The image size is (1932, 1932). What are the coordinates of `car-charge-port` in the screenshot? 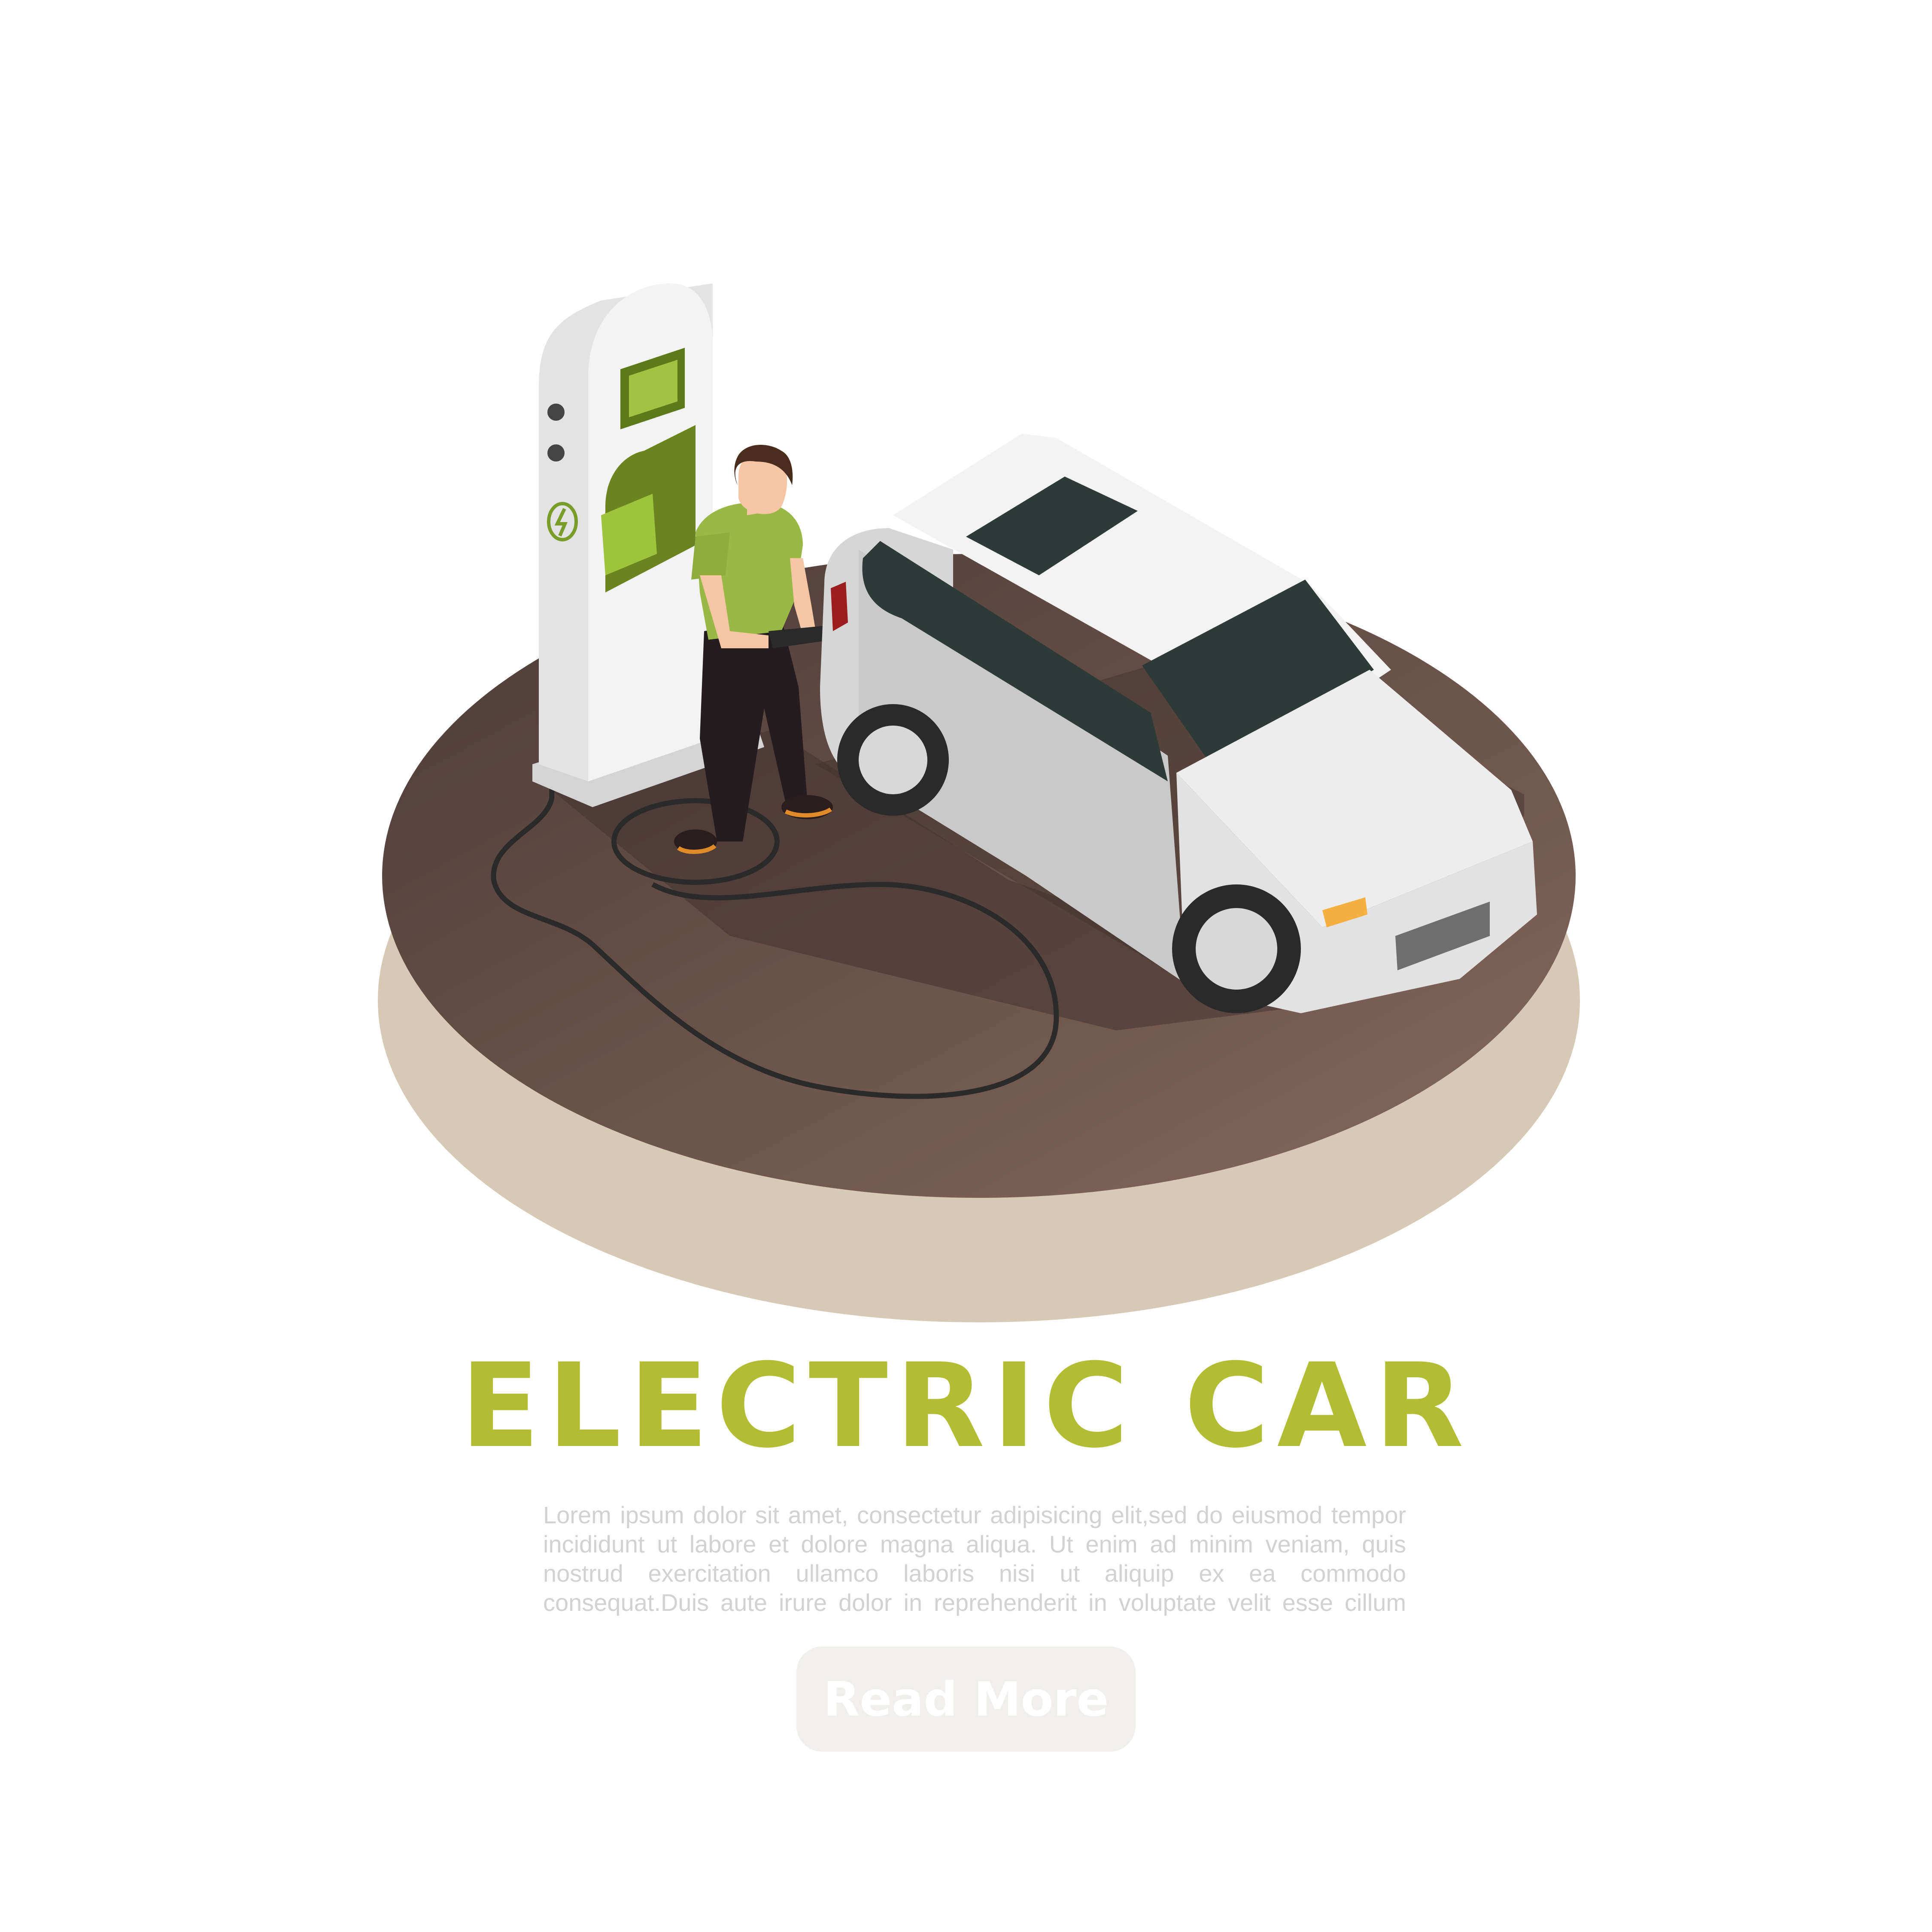 It's located at (839, 607).